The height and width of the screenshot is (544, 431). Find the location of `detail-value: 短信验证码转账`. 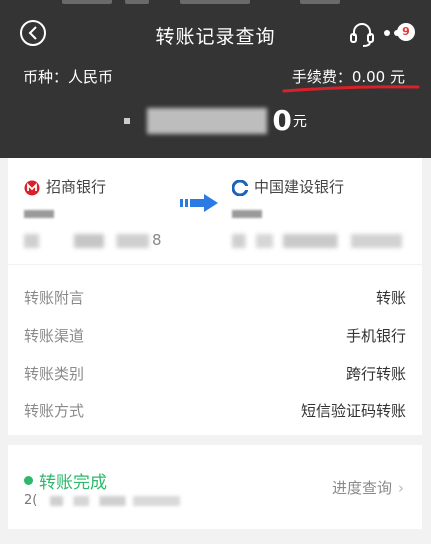

detail-value: 短信验证码转账 is located at coordinates (353, 411).